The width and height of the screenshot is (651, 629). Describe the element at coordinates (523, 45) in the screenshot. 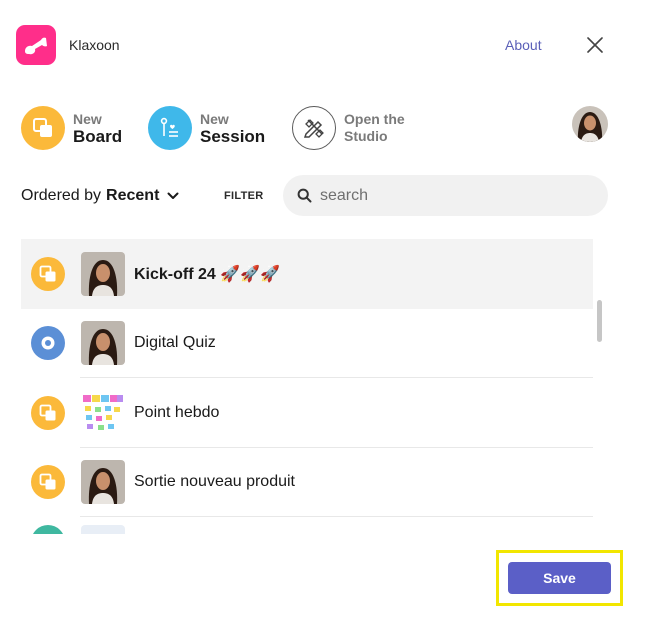

I see `about-link: About` at that location.